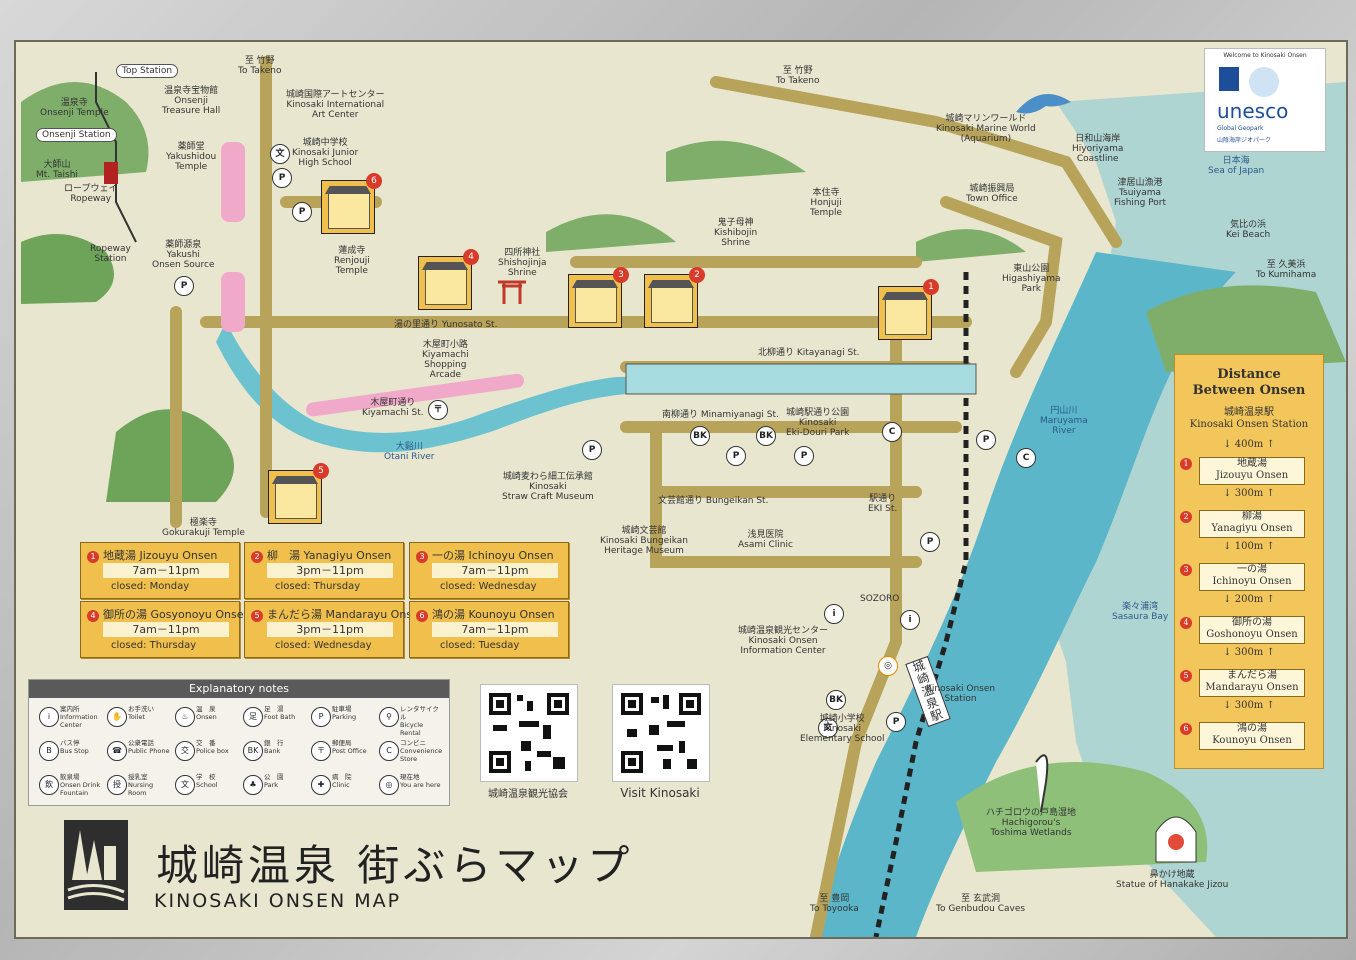 The image size is (1356, 960). I want to click on map-onsen-2-icon: 2, so click(674, 297).